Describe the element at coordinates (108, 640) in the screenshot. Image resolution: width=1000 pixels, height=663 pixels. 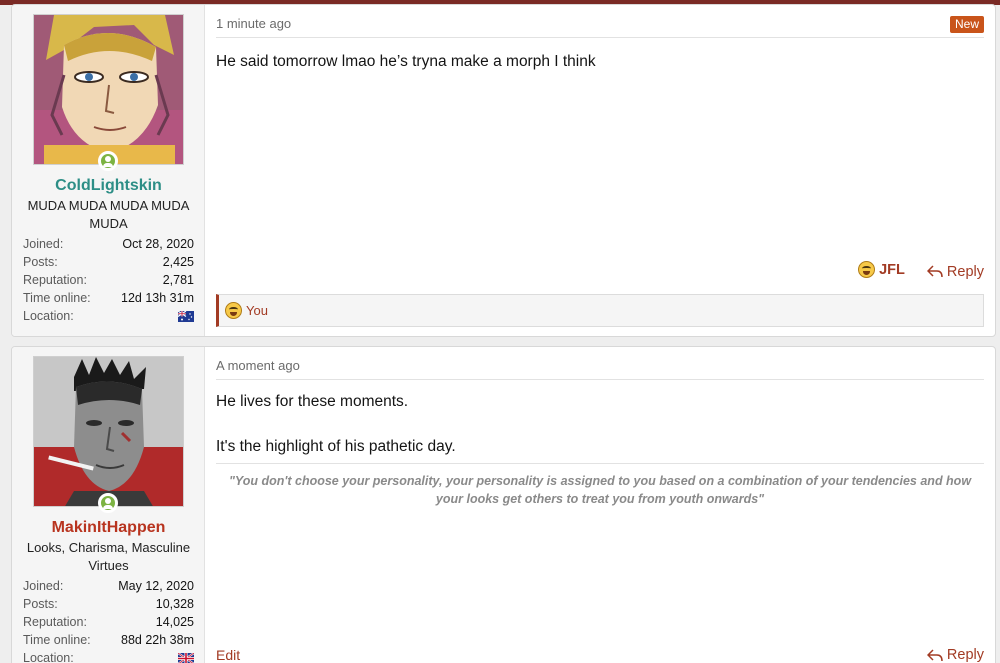
I see `stat-time-online: Time online: 88d 22h 38m` at that location.